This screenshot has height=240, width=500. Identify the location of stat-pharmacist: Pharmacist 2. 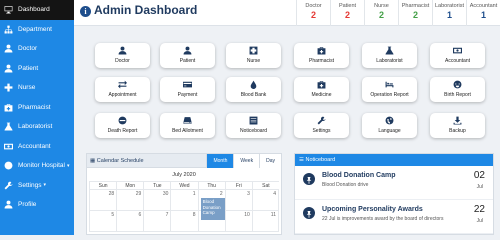
(415, 13).